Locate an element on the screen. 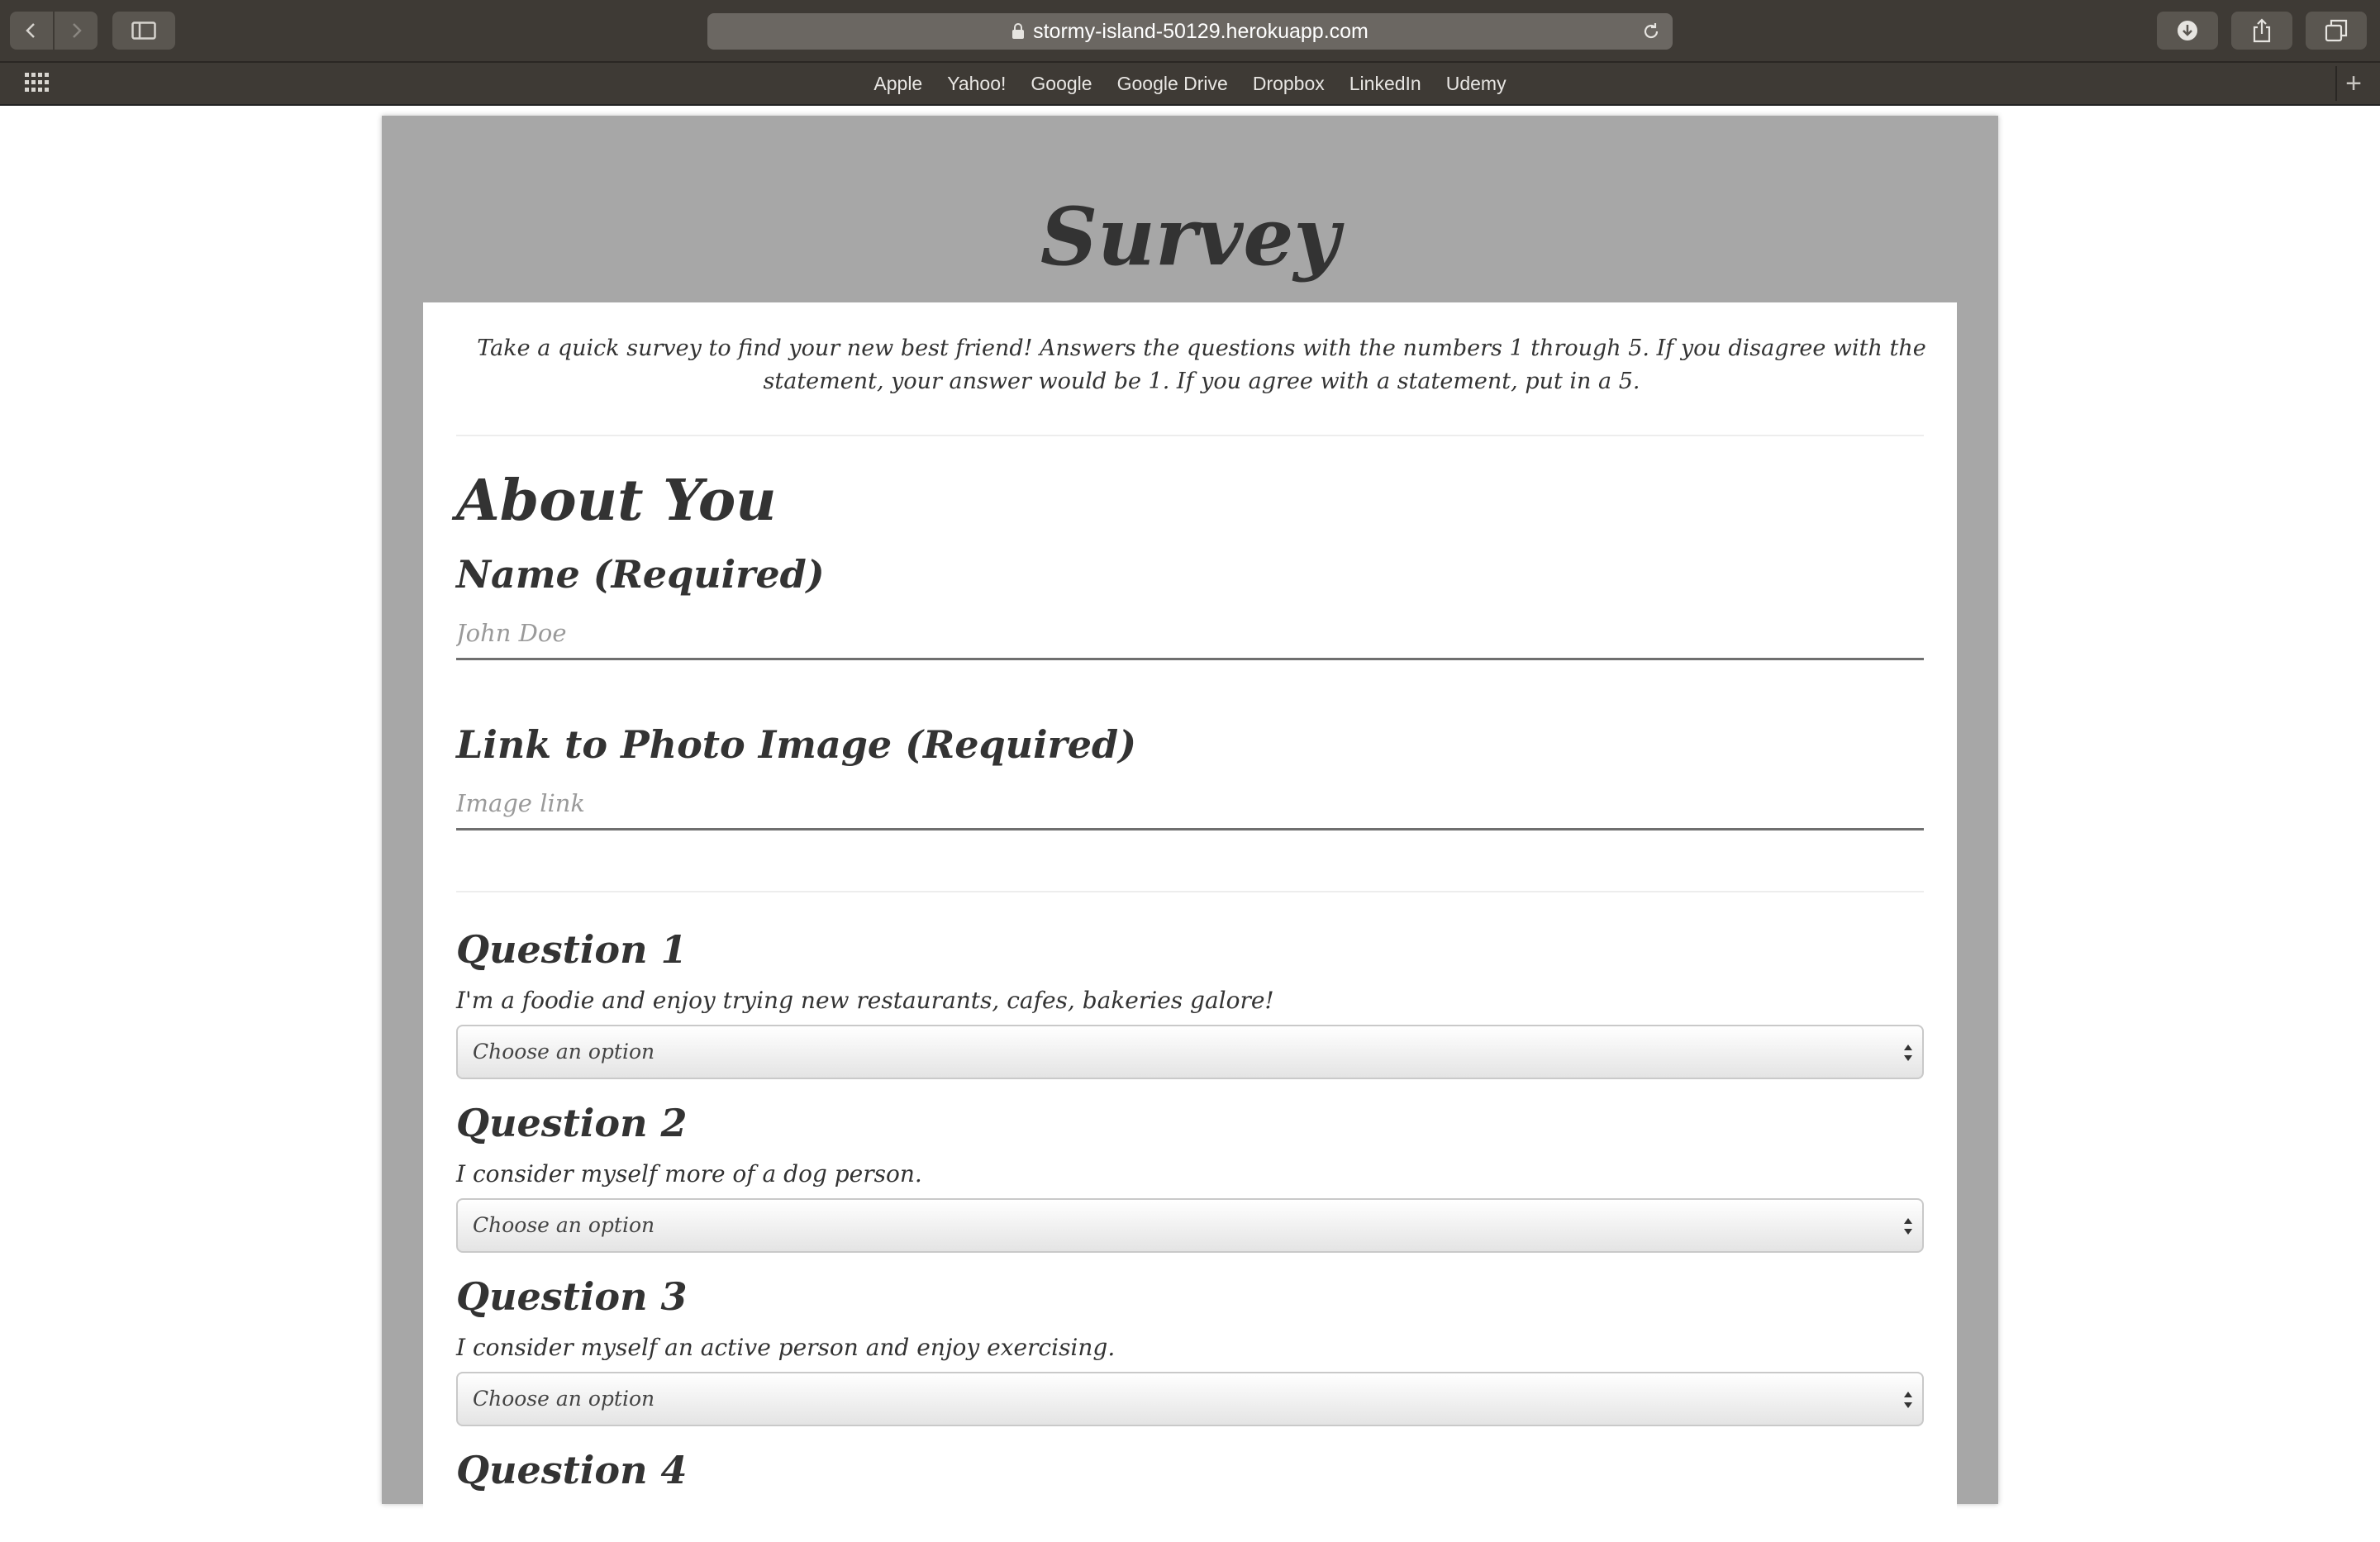 The image size is (2380, 1542). bookmark-apple: Apple is located at coordinates (897, 84).